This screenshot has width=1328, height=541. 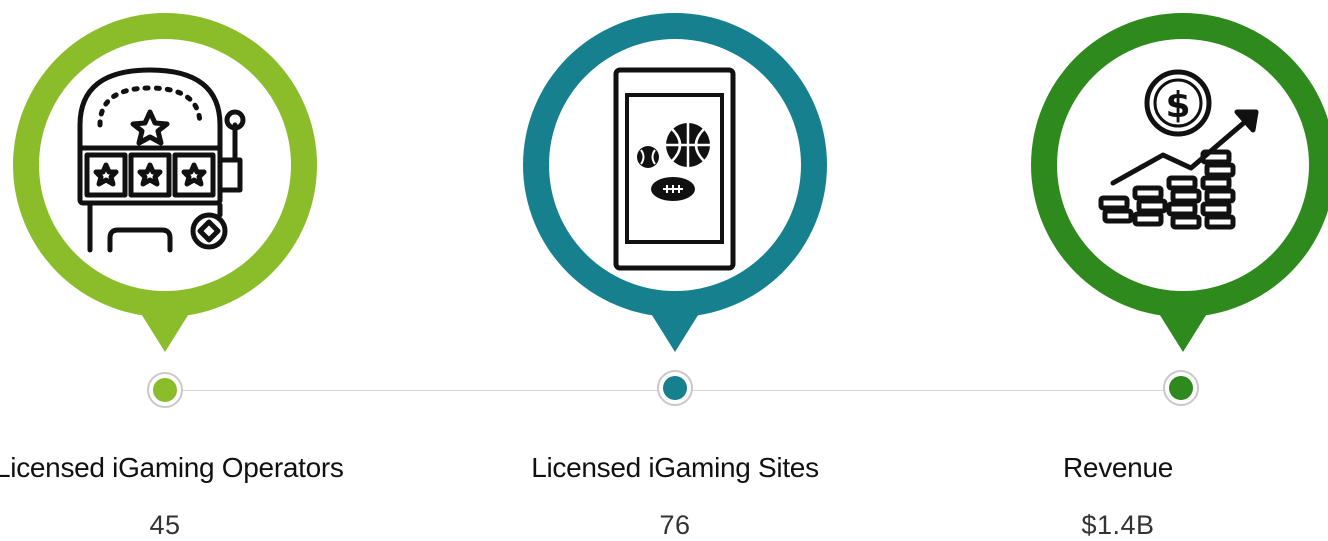 What do you see at coordinates (1118, 467) in the screenshot?
I see `revenue-label: Revenue` at bounding box center [1118, 467].